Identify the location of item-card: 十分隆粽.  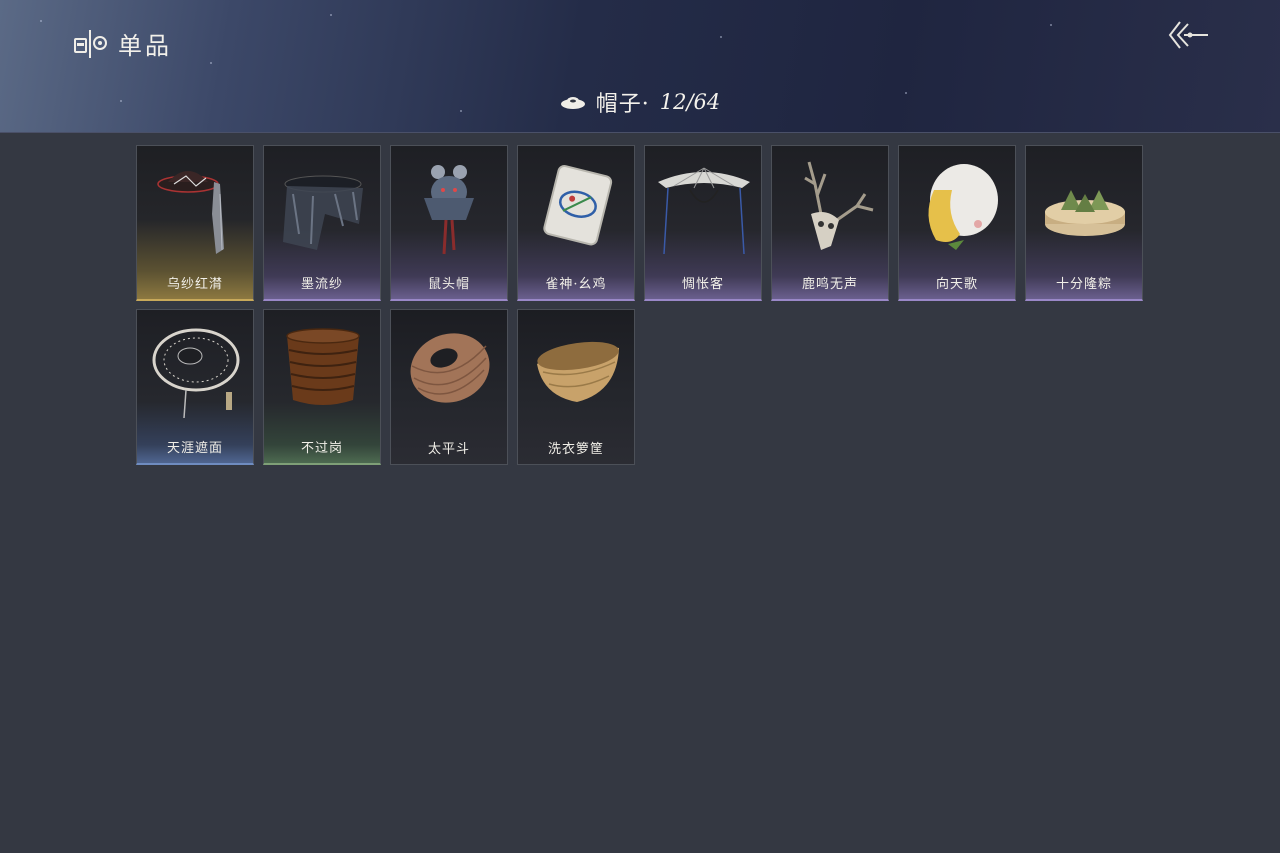
(1084, 223).